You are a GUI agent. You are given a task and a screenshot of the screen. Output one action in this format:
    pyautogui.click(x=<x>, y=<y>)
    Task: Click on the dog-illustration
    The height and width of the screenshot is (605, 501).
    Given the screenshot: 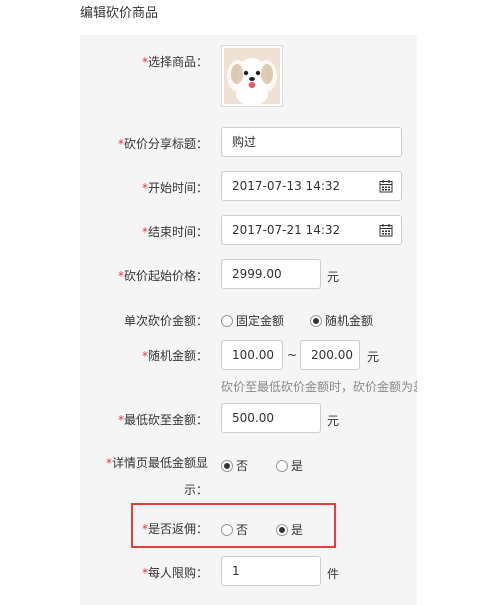 What is the action you would take?
    pyautogui.click(x=252, y=76)
    